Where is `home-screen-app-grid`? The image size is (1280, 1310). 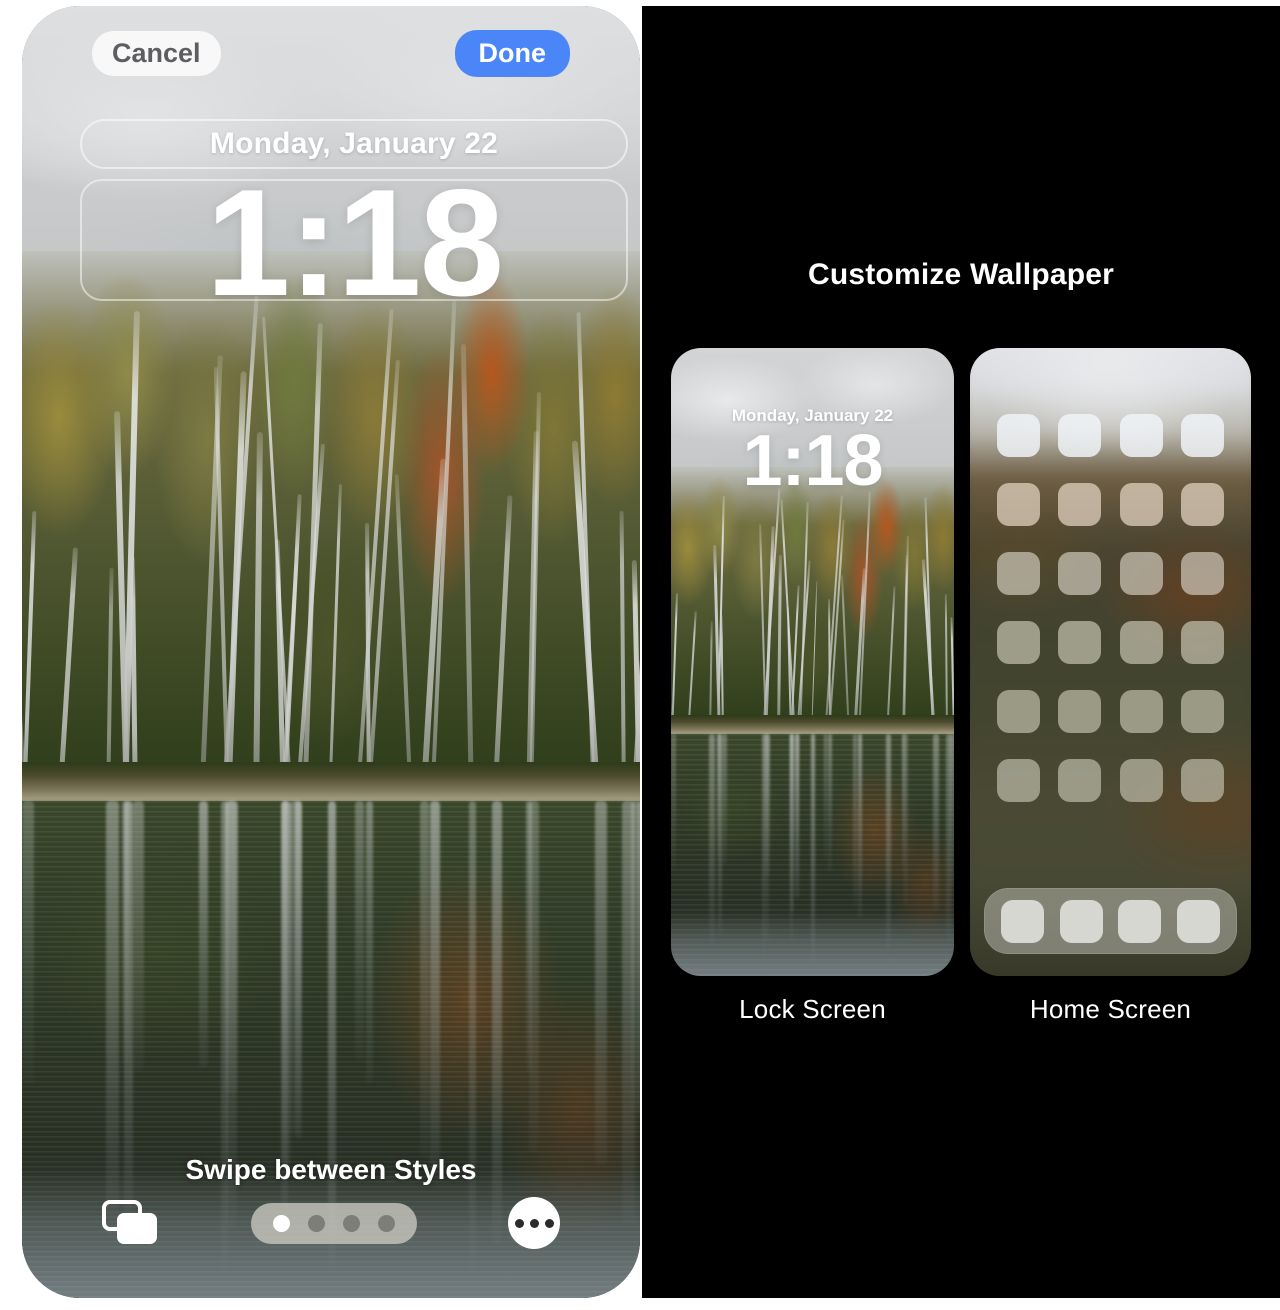 home-screen-app-grid is located at coordinates (1110, 608).